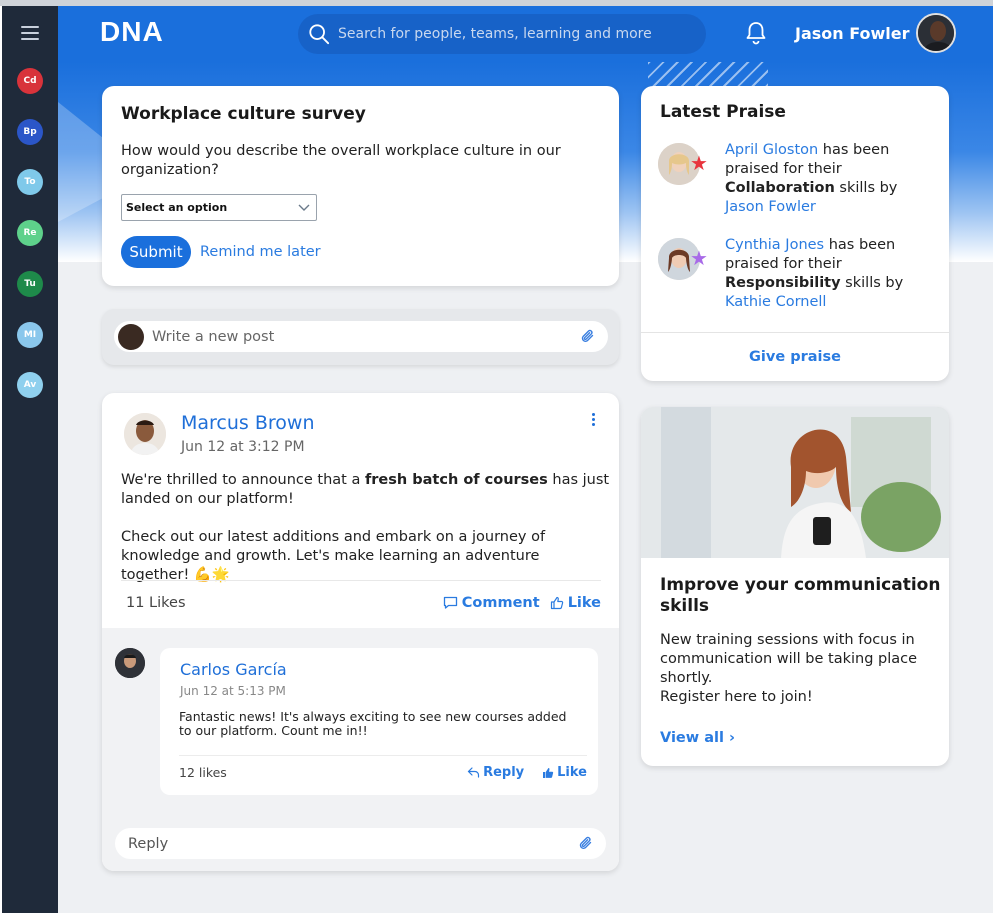  Describe the element at coordinates (233, 669) in the screenshot. I see `comment-author-name: Carlos García` at that location.